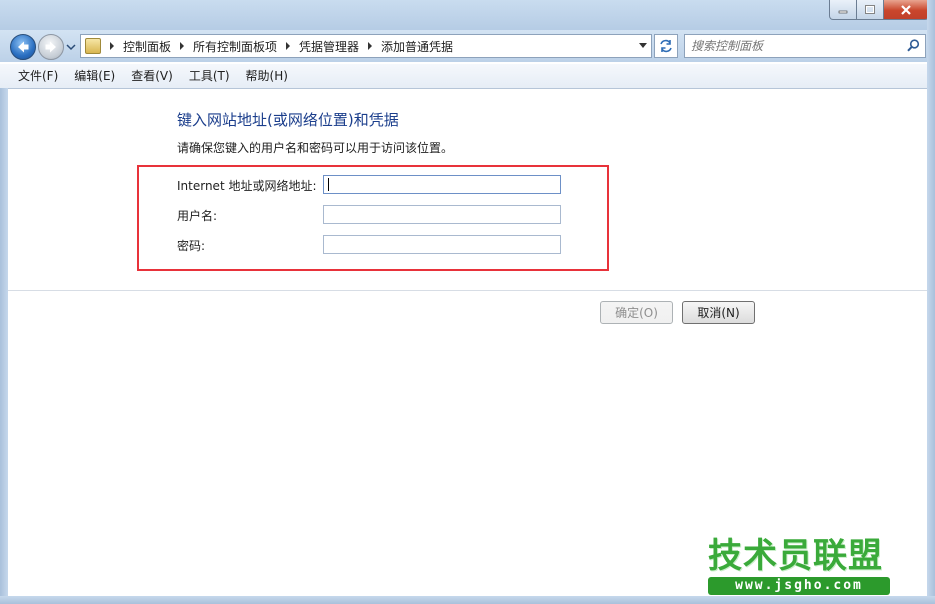 The width and height of the screenshot is (935, 604). I want to click on watermark: 技术员联盟 www.jsgho.com, so click(799, 566).